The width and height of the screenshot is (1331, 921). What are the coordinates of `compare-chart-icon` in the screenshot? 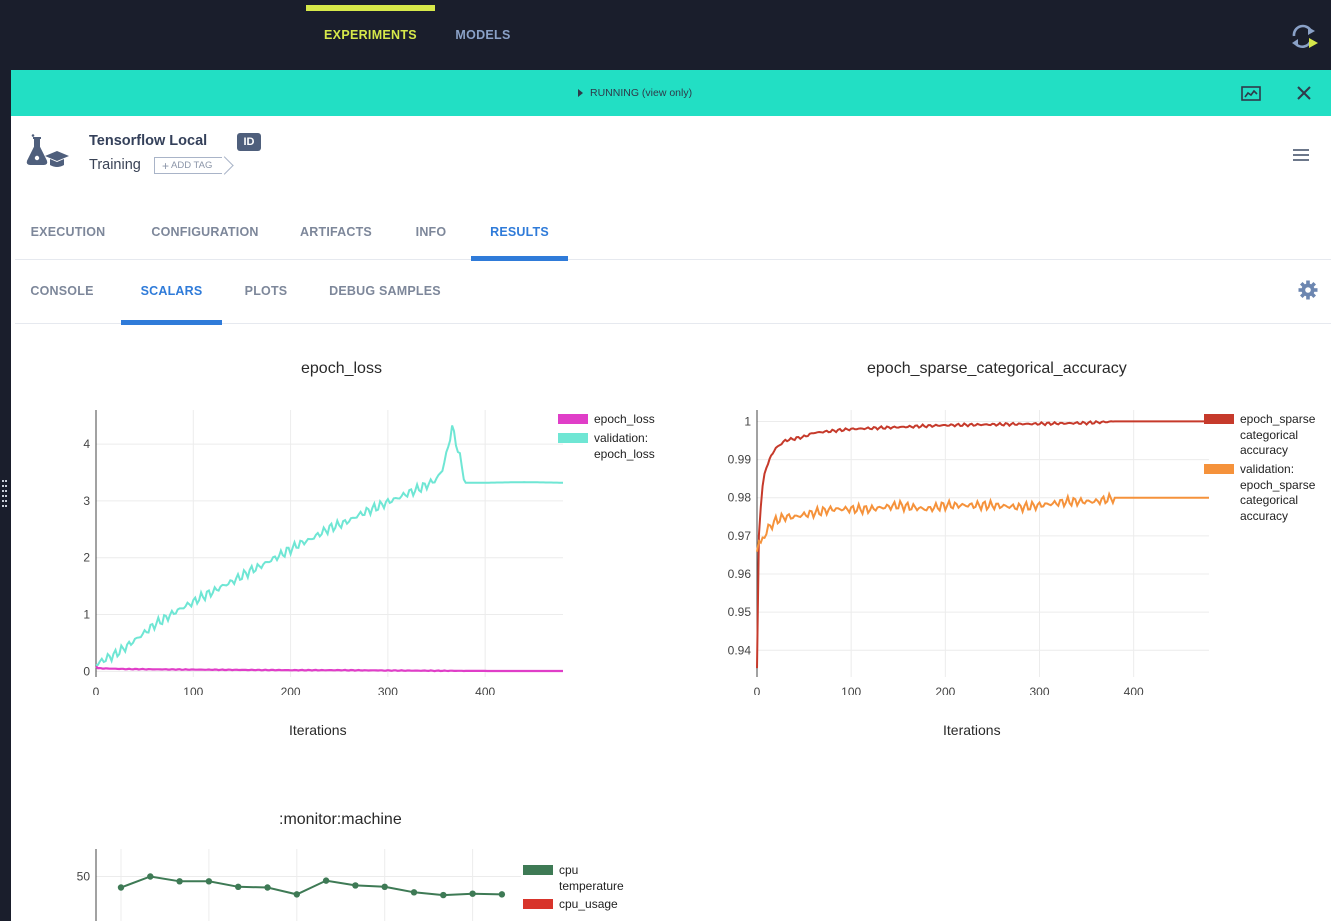 It's located at (1251, 93).